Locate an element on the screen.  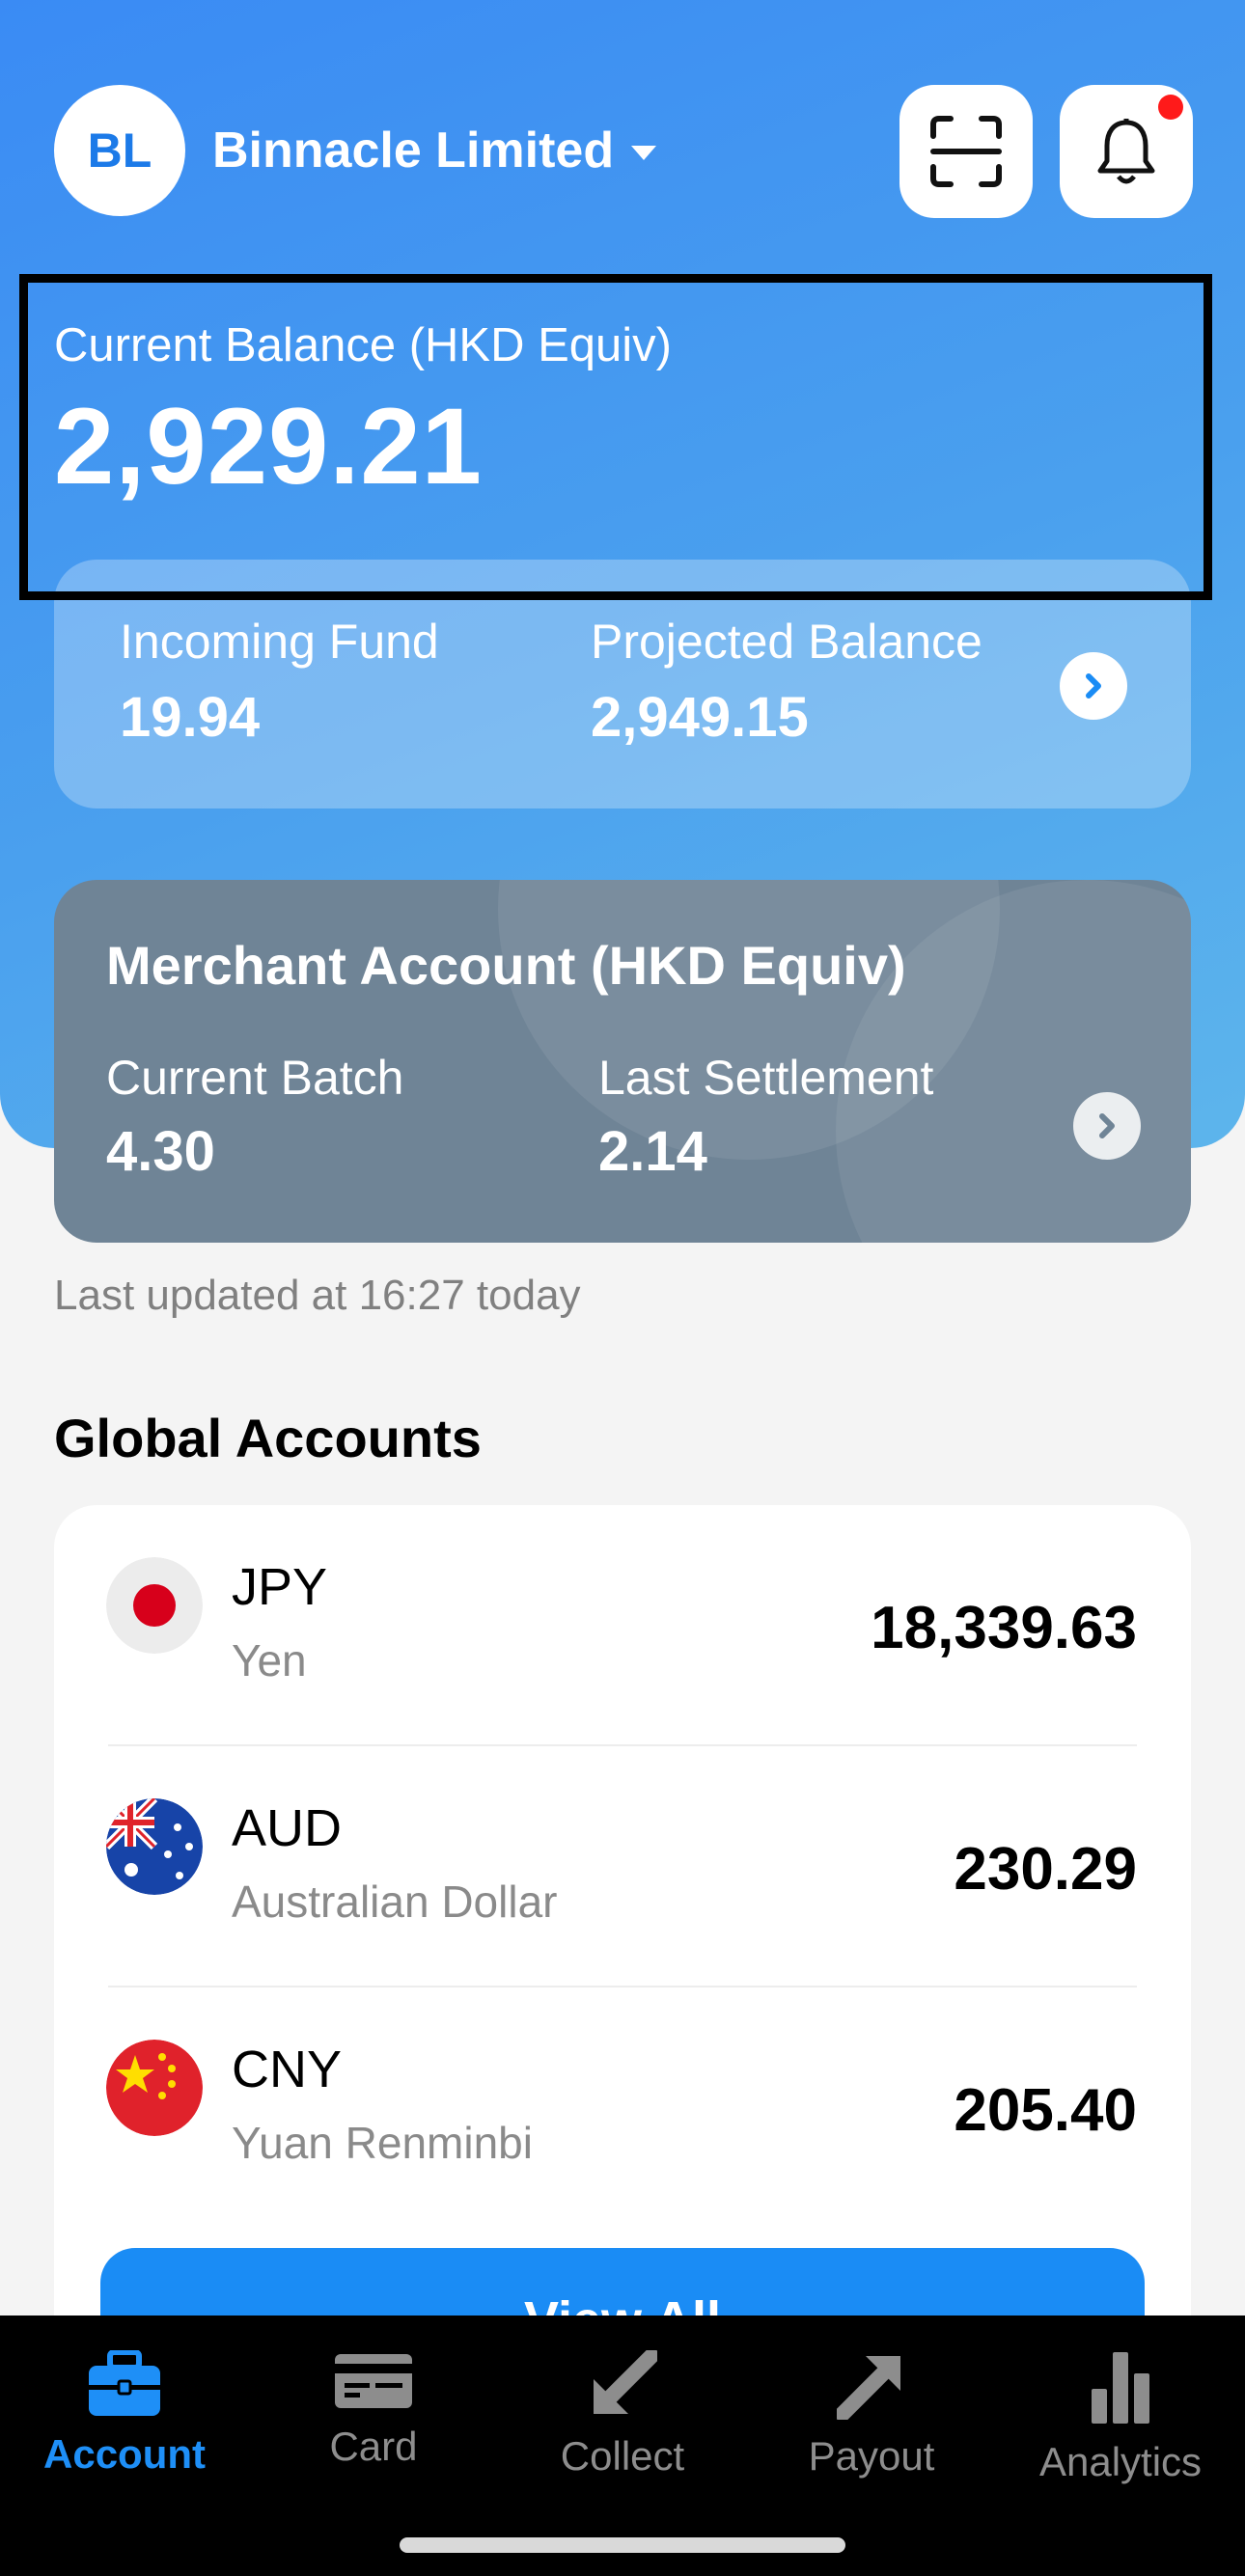
funds-detail-button is located at coordinates (1093, 686).